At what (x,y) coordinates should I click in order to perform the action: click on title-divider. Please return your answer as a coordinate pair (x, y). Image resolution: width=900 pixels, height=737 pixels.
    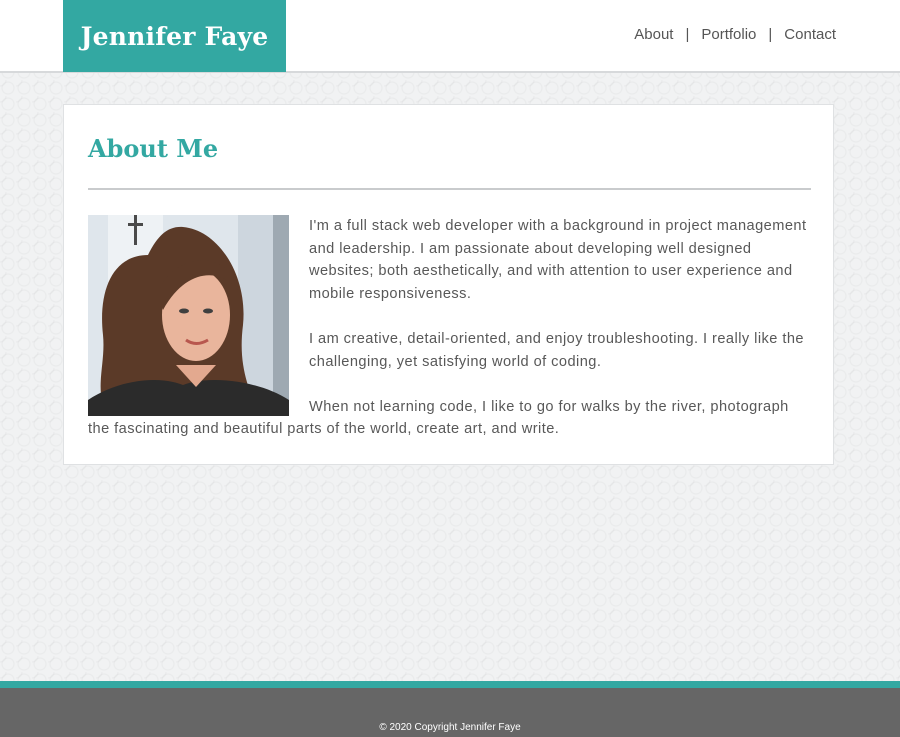
    Looking at the image, I should click on (449, 189).